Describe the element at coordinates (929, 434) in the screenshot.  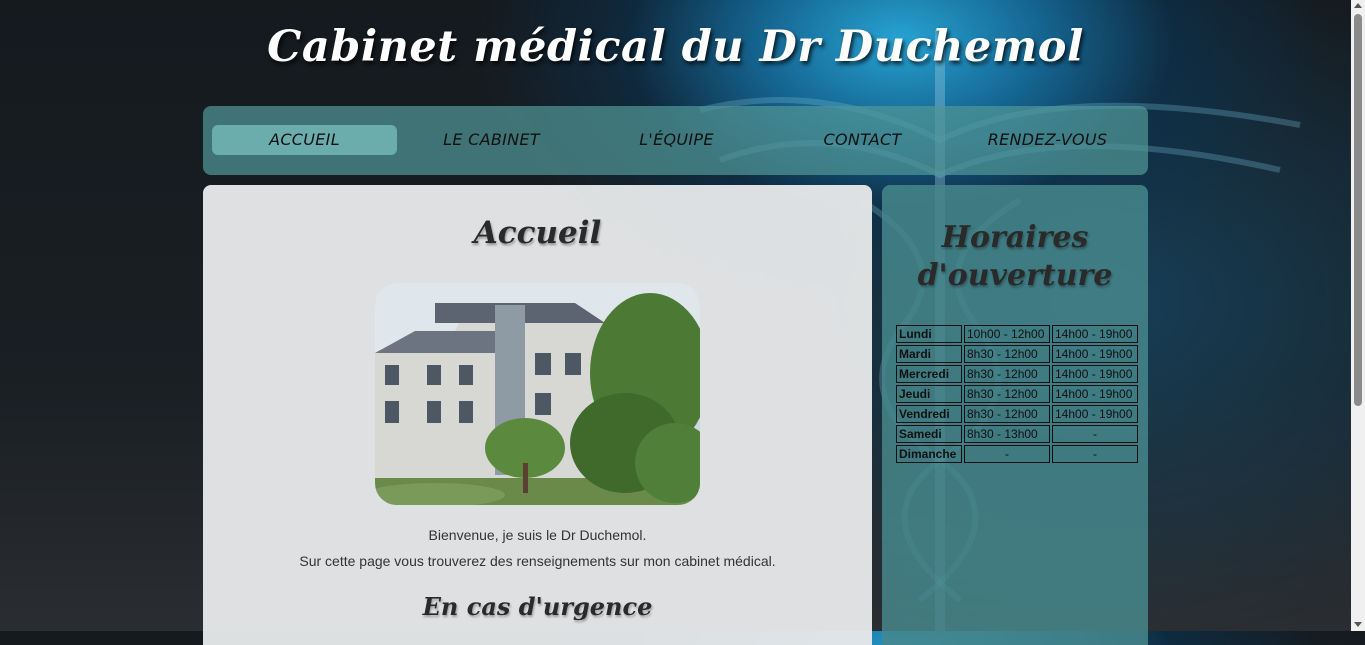
I see `day-cell: Samedi` at that location.